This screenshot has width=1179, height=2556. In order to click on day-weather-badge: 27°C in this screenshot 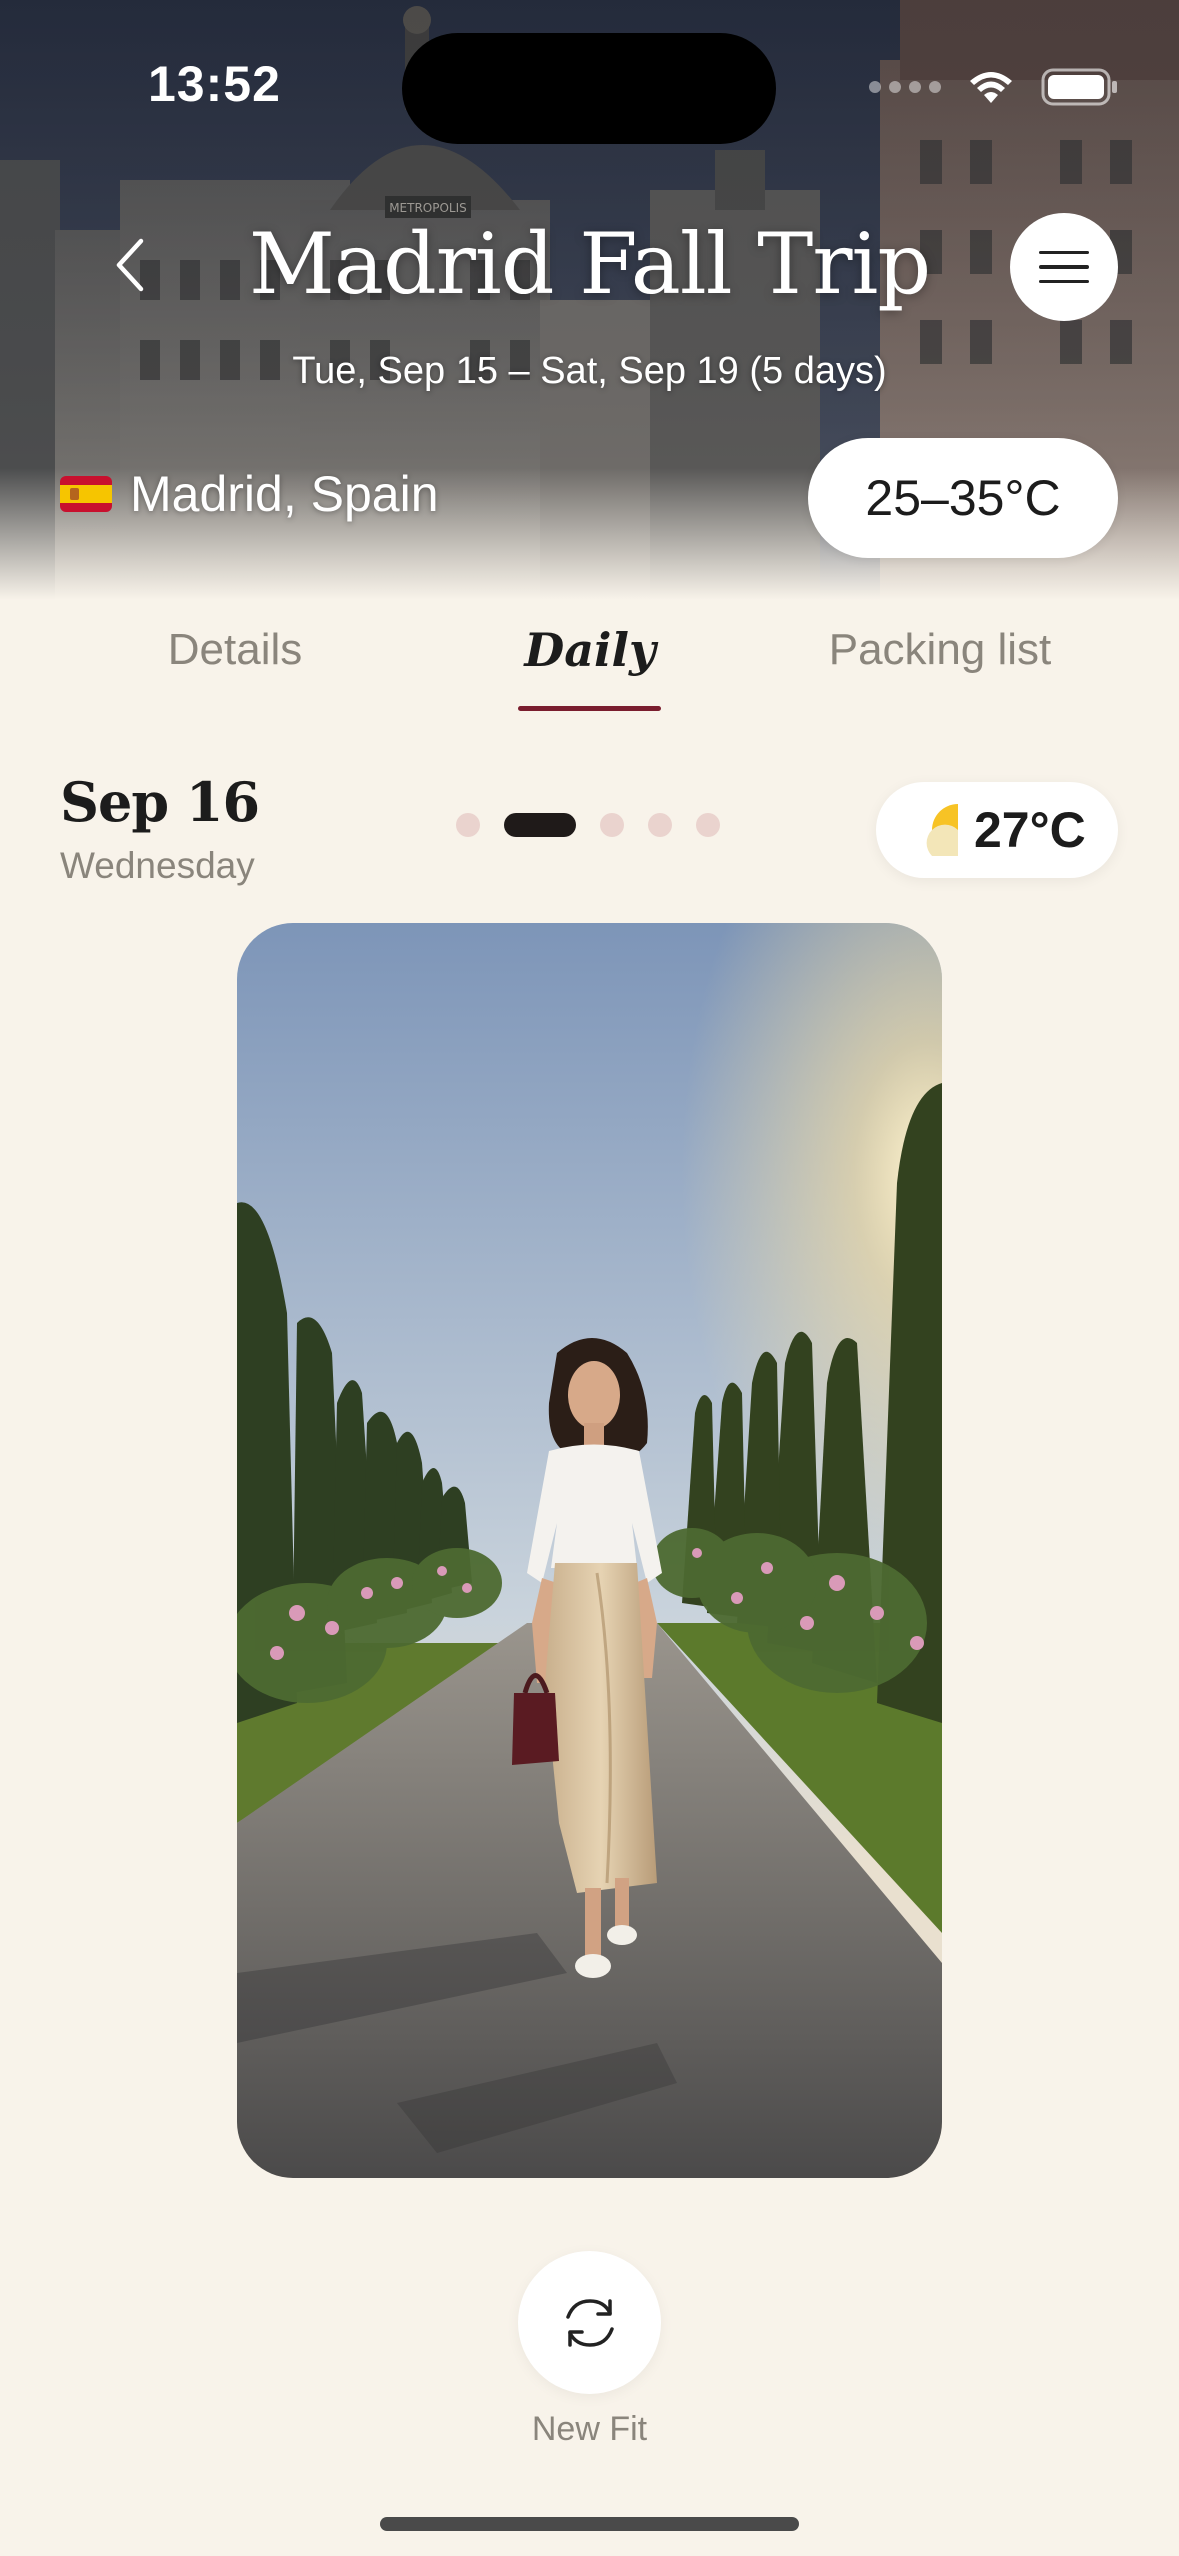, I will do `click(997, 830)`.